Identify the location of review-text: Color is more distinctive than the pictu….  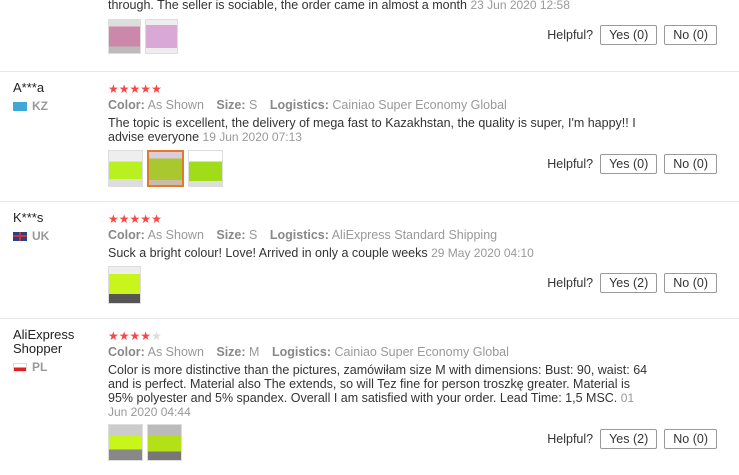
(378, 384).